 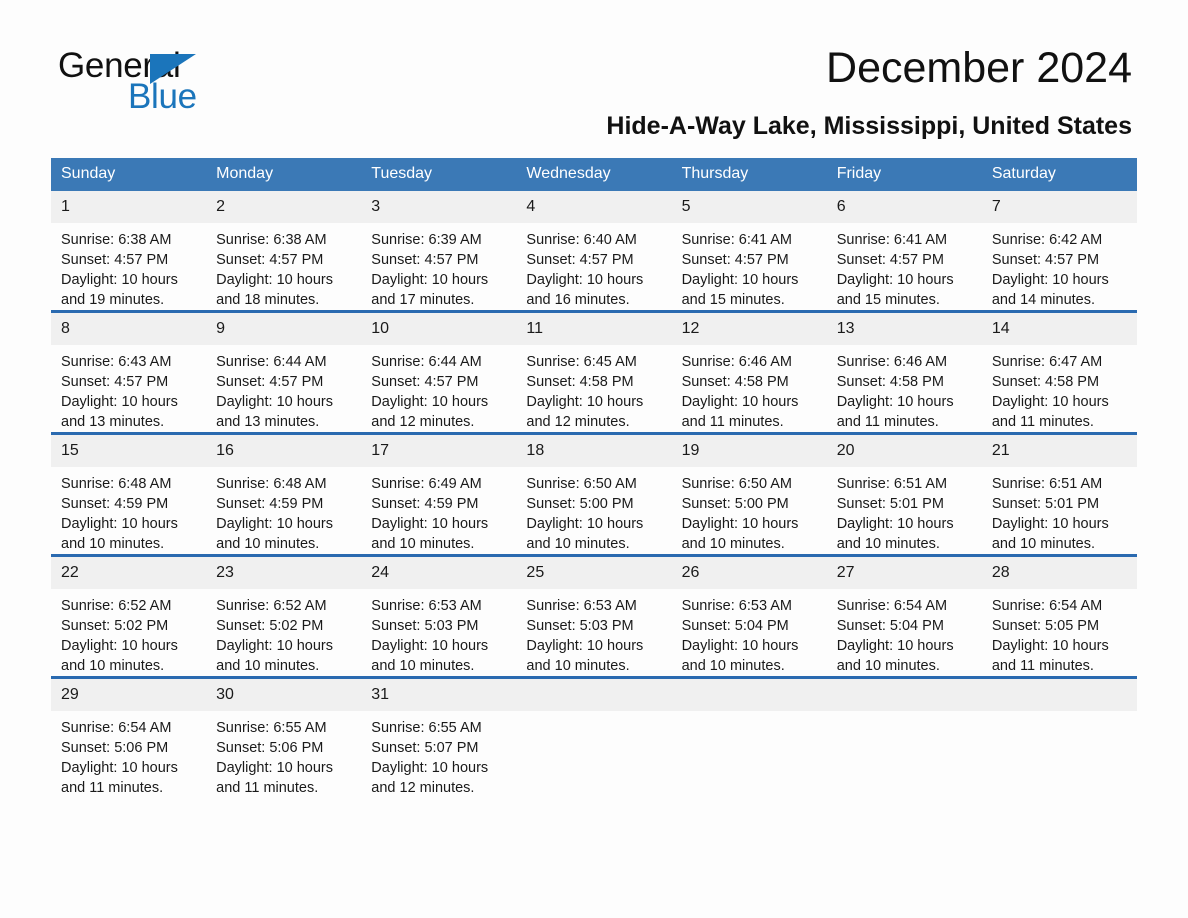 What do you see at coordinates (904, 573) in the screenshot?
I see `day-number: 27` at bounding box center [904, 573].